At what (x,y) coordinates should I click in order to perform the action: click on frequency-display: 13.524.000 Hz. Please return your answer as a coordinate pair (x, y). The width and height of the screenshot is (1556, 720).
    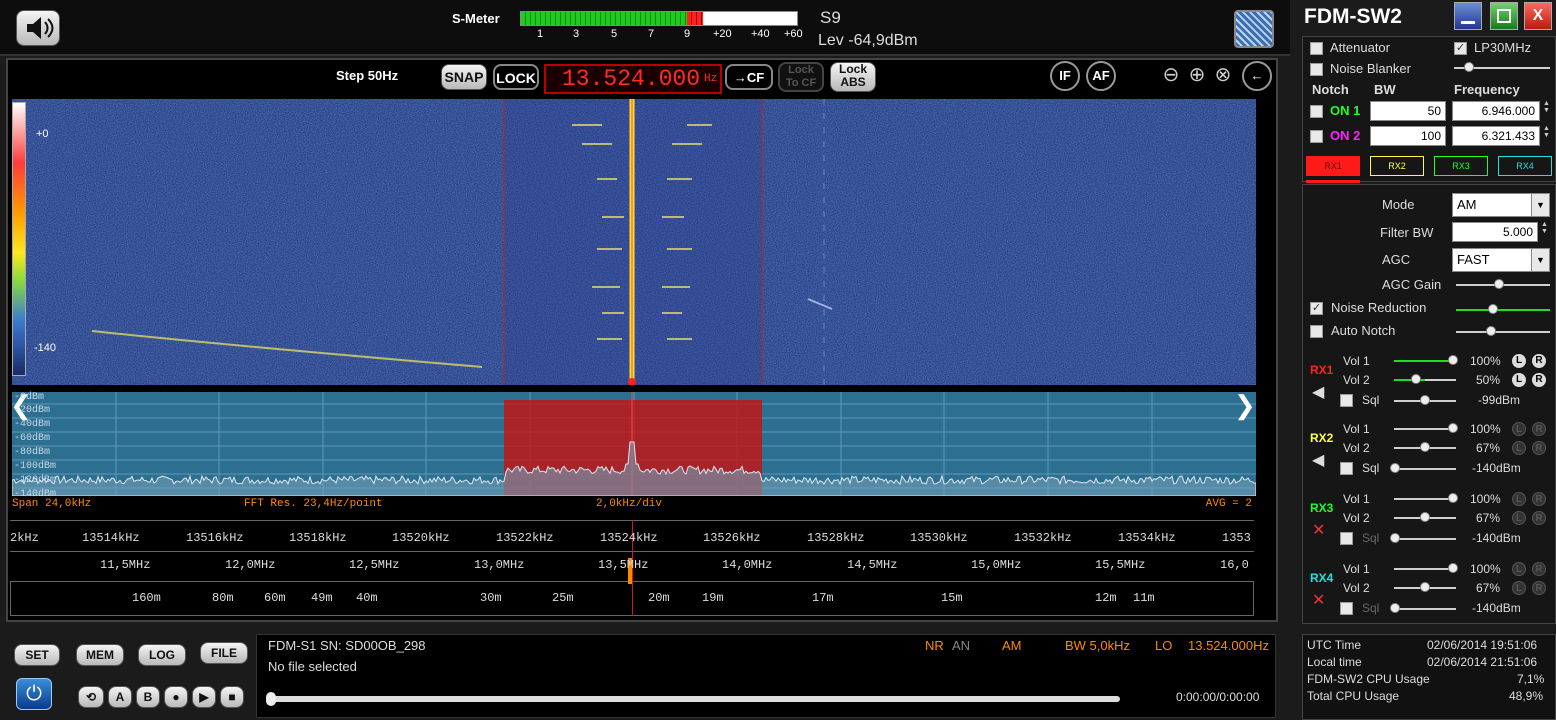
    Looking at the image, I should click on (633, 79).